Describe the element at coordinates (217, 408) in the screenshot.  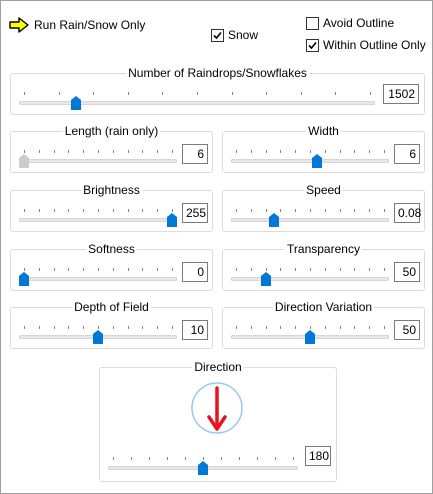
I see `direction-dial` at that location.